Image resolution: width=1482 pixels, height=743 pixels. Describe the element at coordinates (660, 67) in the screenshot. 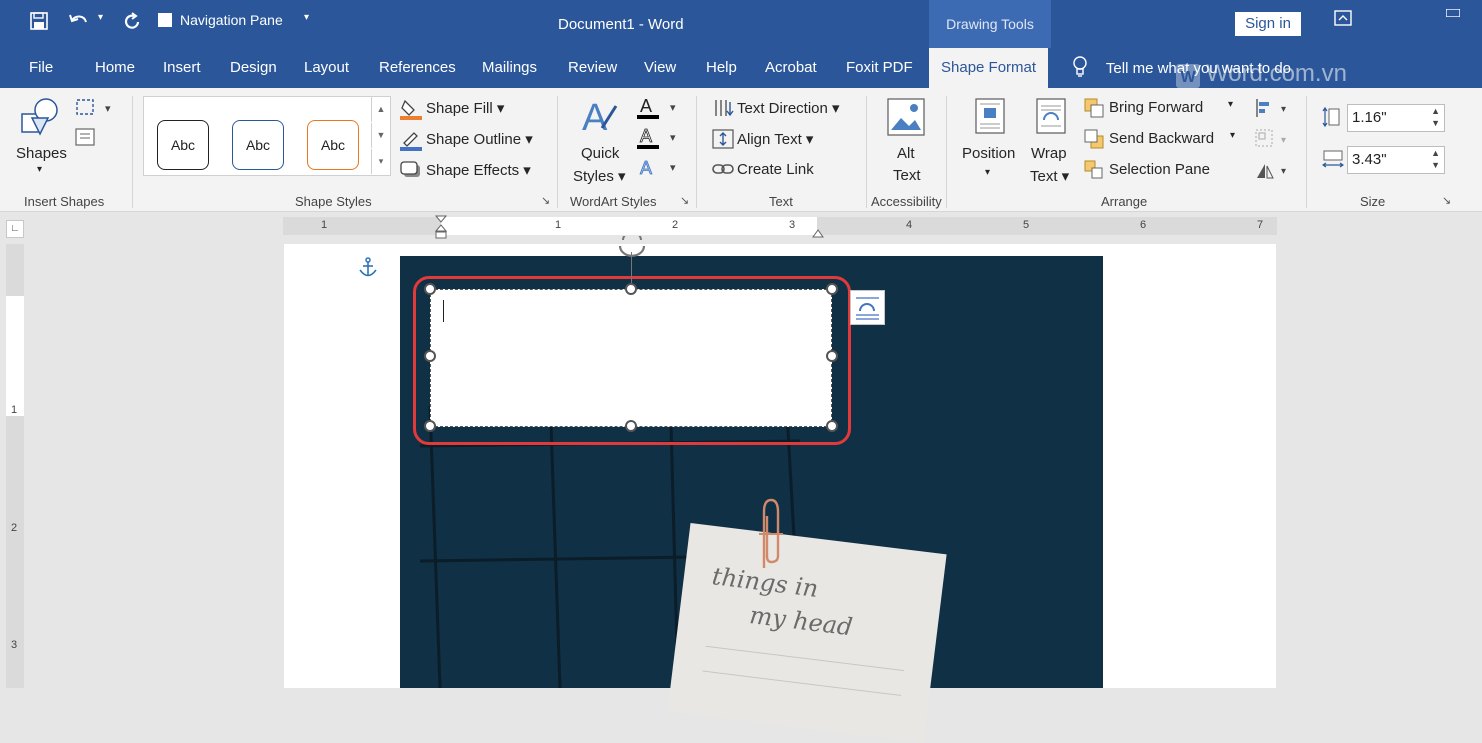

I see `tab-view: View` at that location.